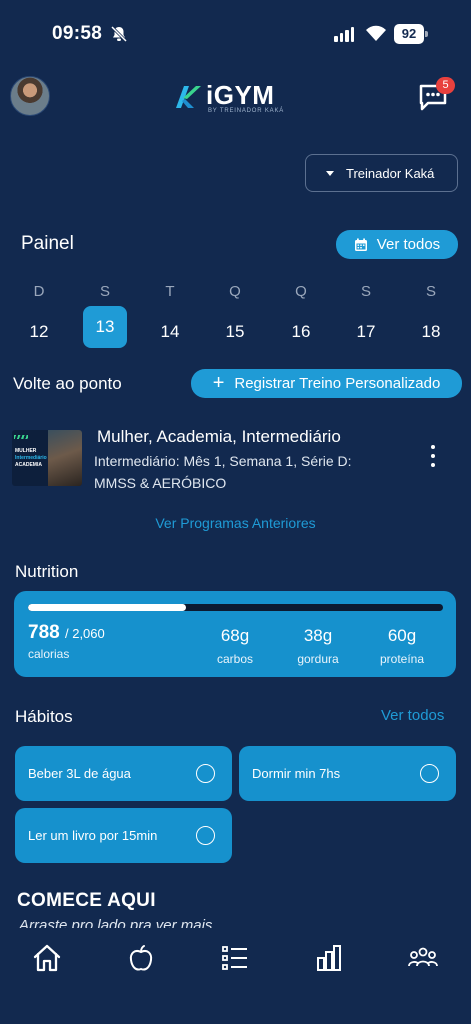  I want to click on home-icon, so click(47, 958).